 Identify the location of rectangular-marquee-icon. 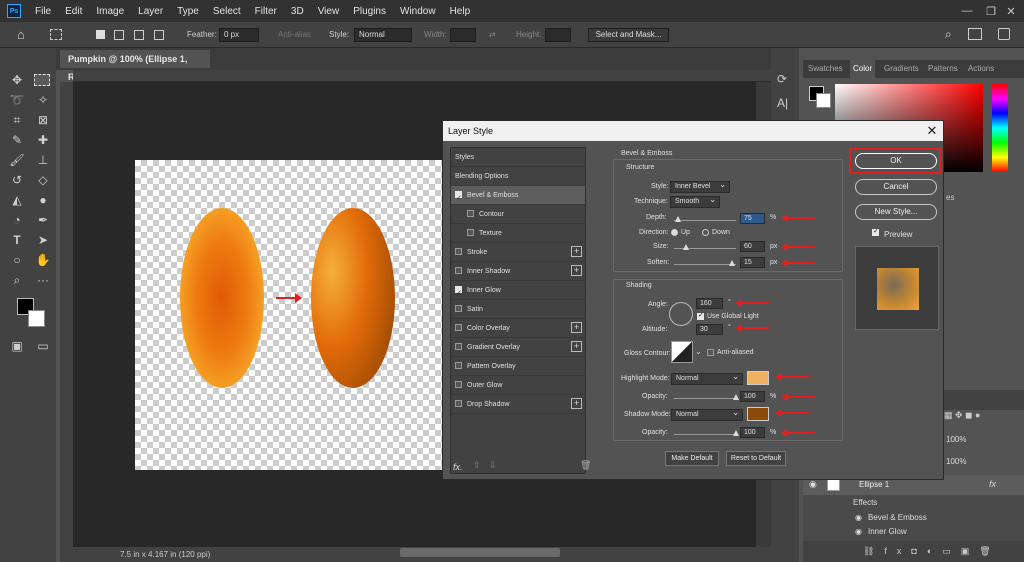
(42, 80).